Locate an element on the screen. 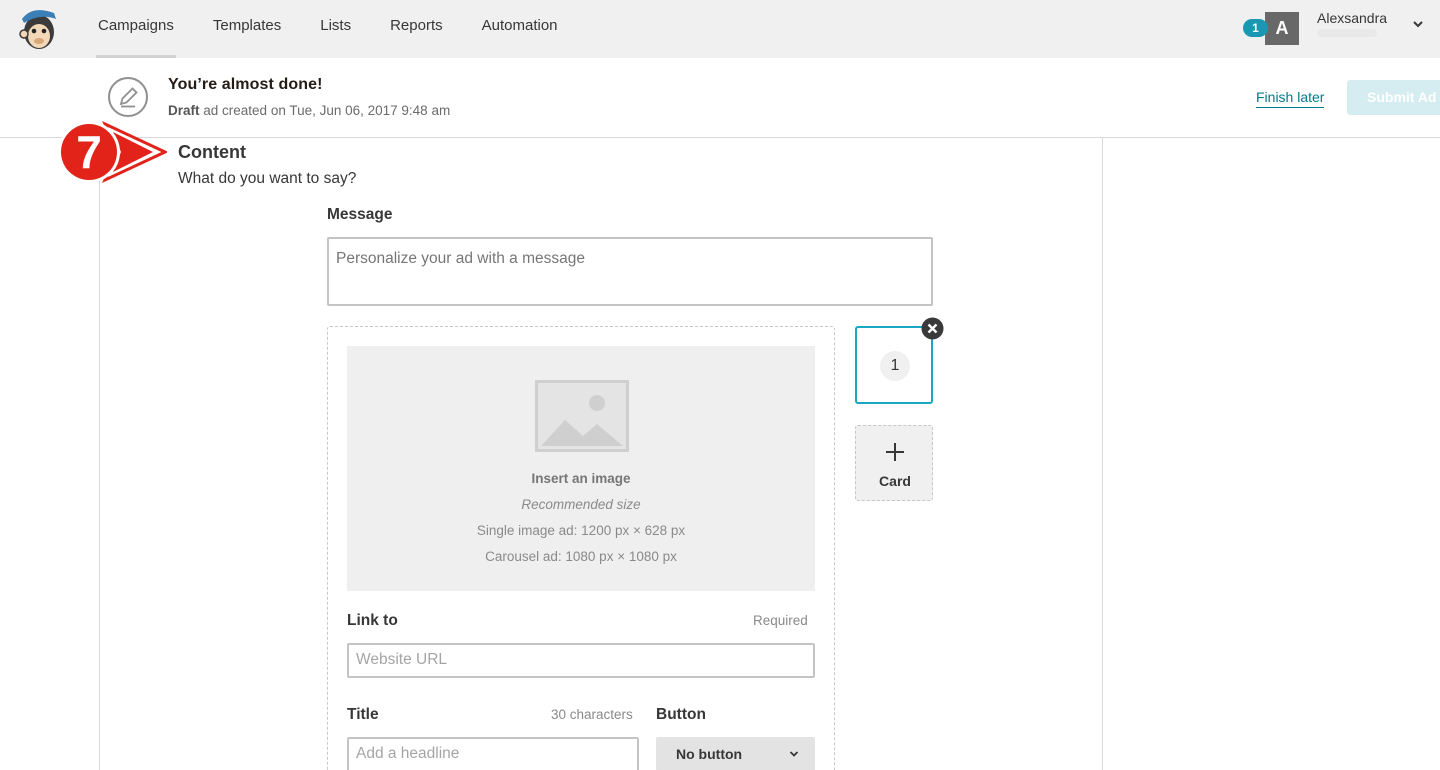 Image resolution: width=1440 pixels, height=770 pixels. submit-ad-button: Submit Ad is located at coordinates (1393, 97).